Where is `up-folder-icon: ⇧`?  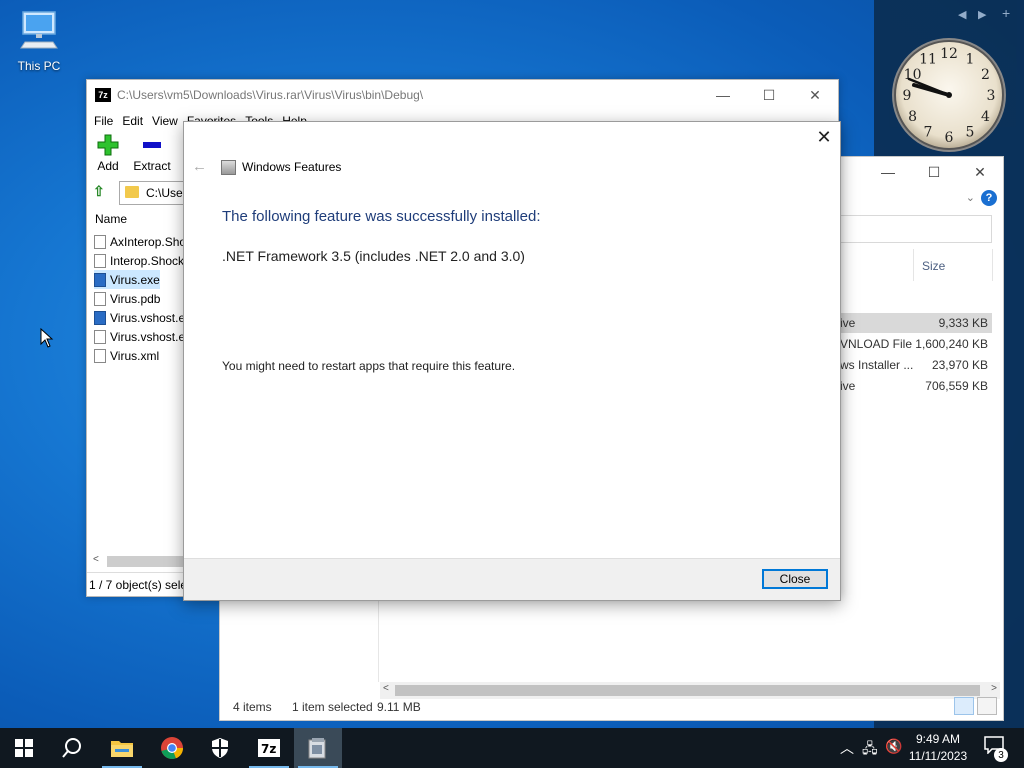 up-folder-icon: ⇧ is located at coordinates (99, 191).